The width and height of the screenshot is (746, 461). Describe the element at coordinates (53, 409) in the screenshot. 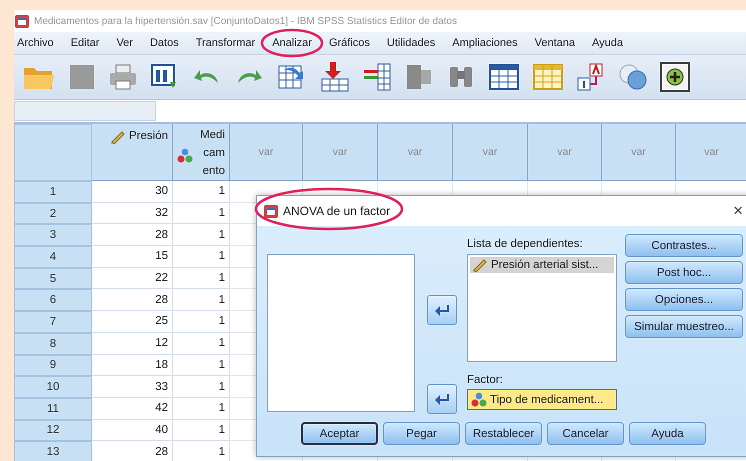

I see `row-number: 11` at that location.